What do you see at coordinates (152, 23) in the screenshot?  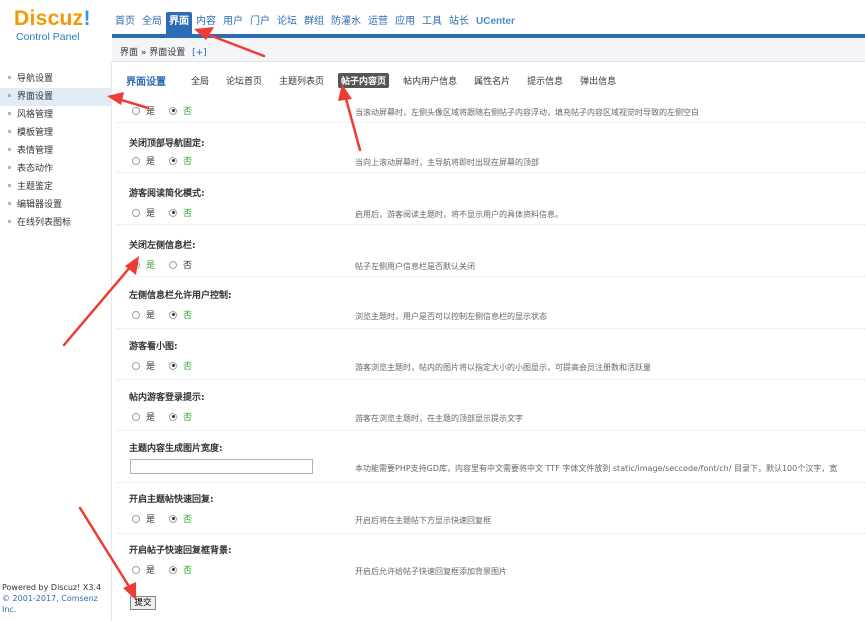 I see `top-nav-global: 全局` at bounding box center [152, 23].